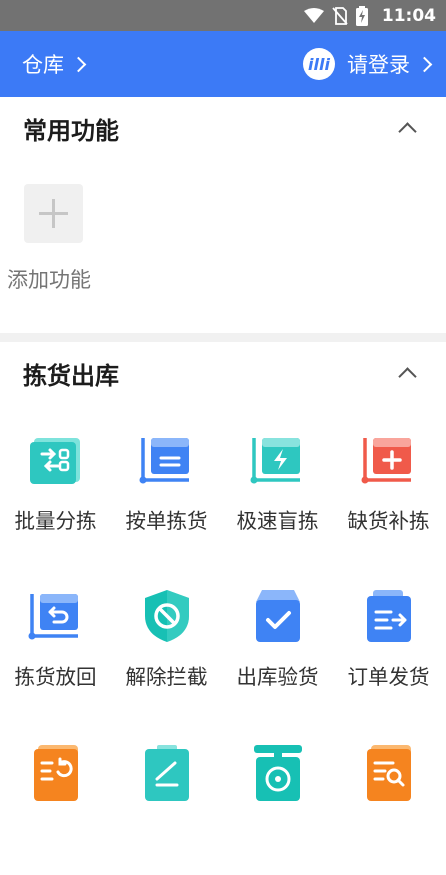  Describe the element at coordinates (166, 653) in the screenshot. I see `grid-item-release-intercept: 解除拦截` at that location.